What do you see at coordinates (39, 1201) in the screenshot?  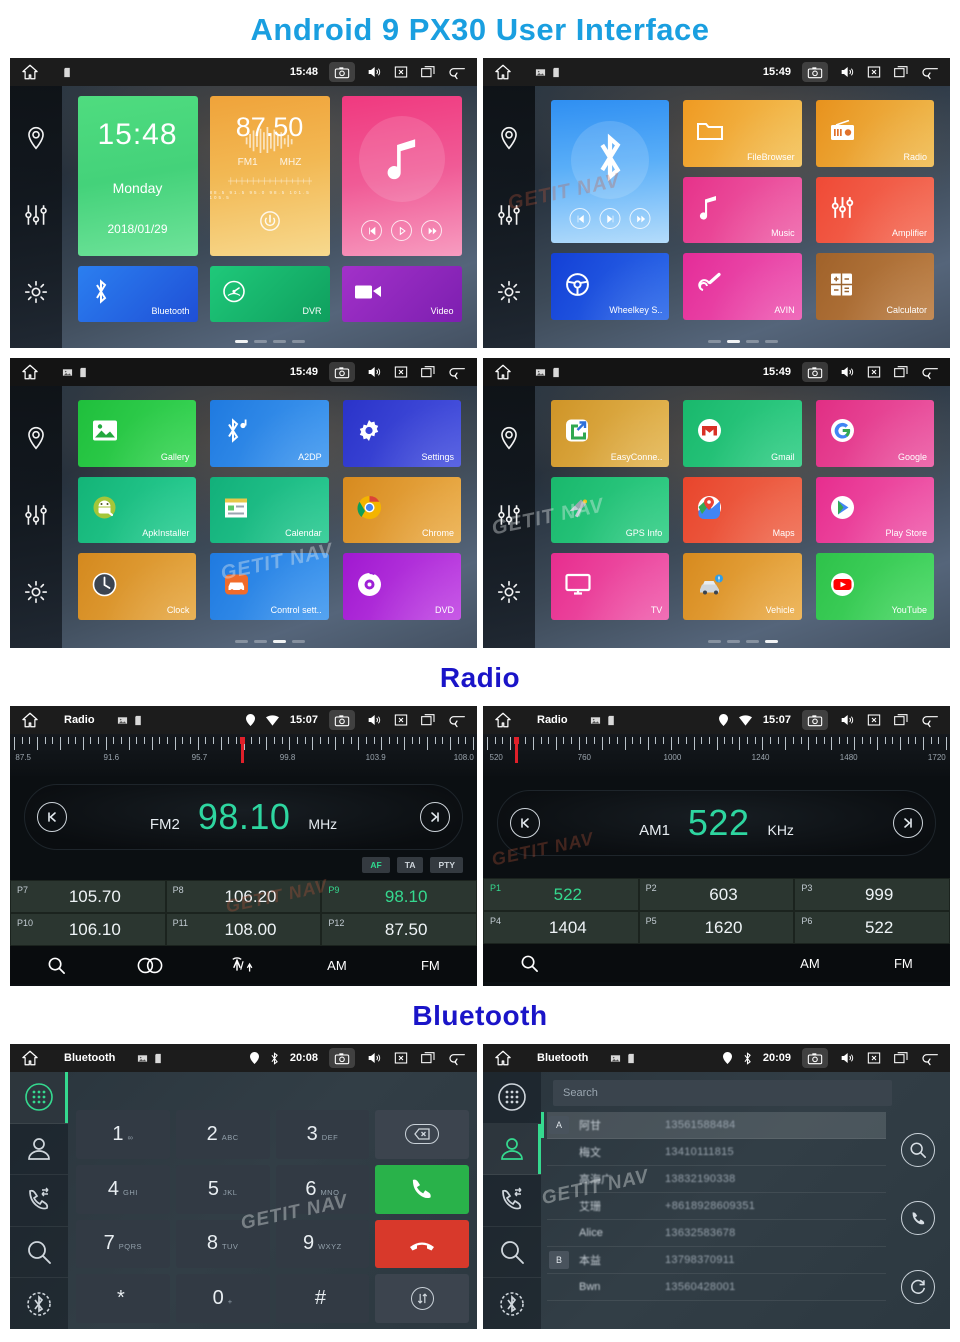 I see `sidebar-item-call-history` at bounding box center [39, 1201].